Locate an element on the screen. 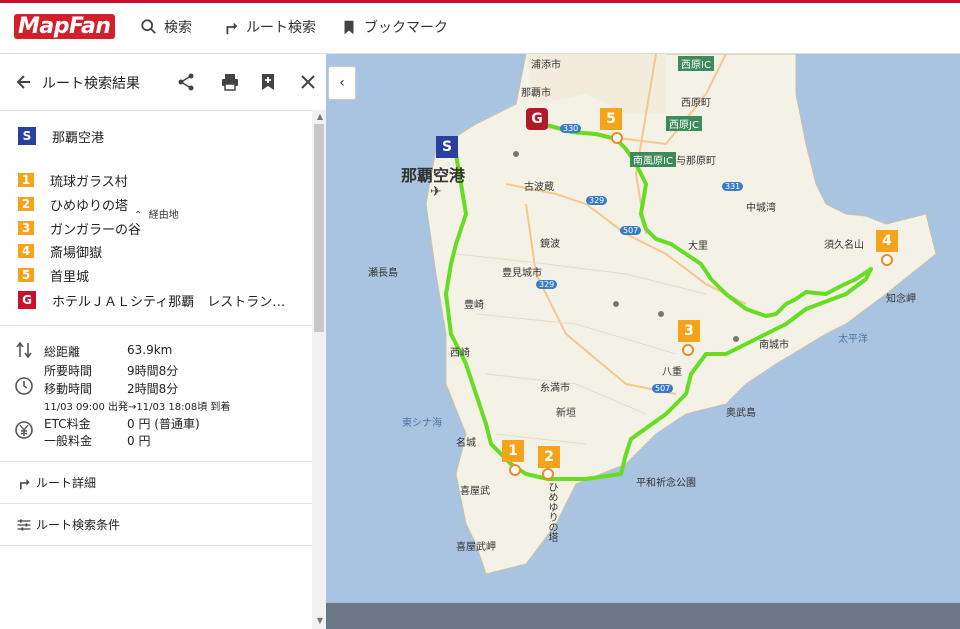 Image resolution: width=960 pixels, height=629 pixels. waypoint-marker: 3 is located at coordinates (26, 228).